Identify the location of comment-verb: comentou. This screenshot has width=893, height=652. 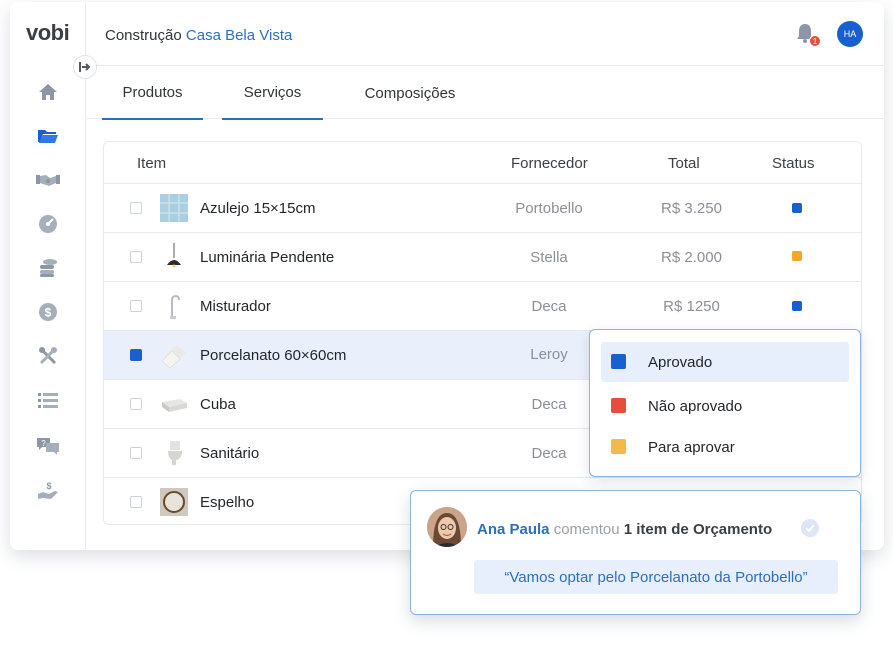
(586, 529).